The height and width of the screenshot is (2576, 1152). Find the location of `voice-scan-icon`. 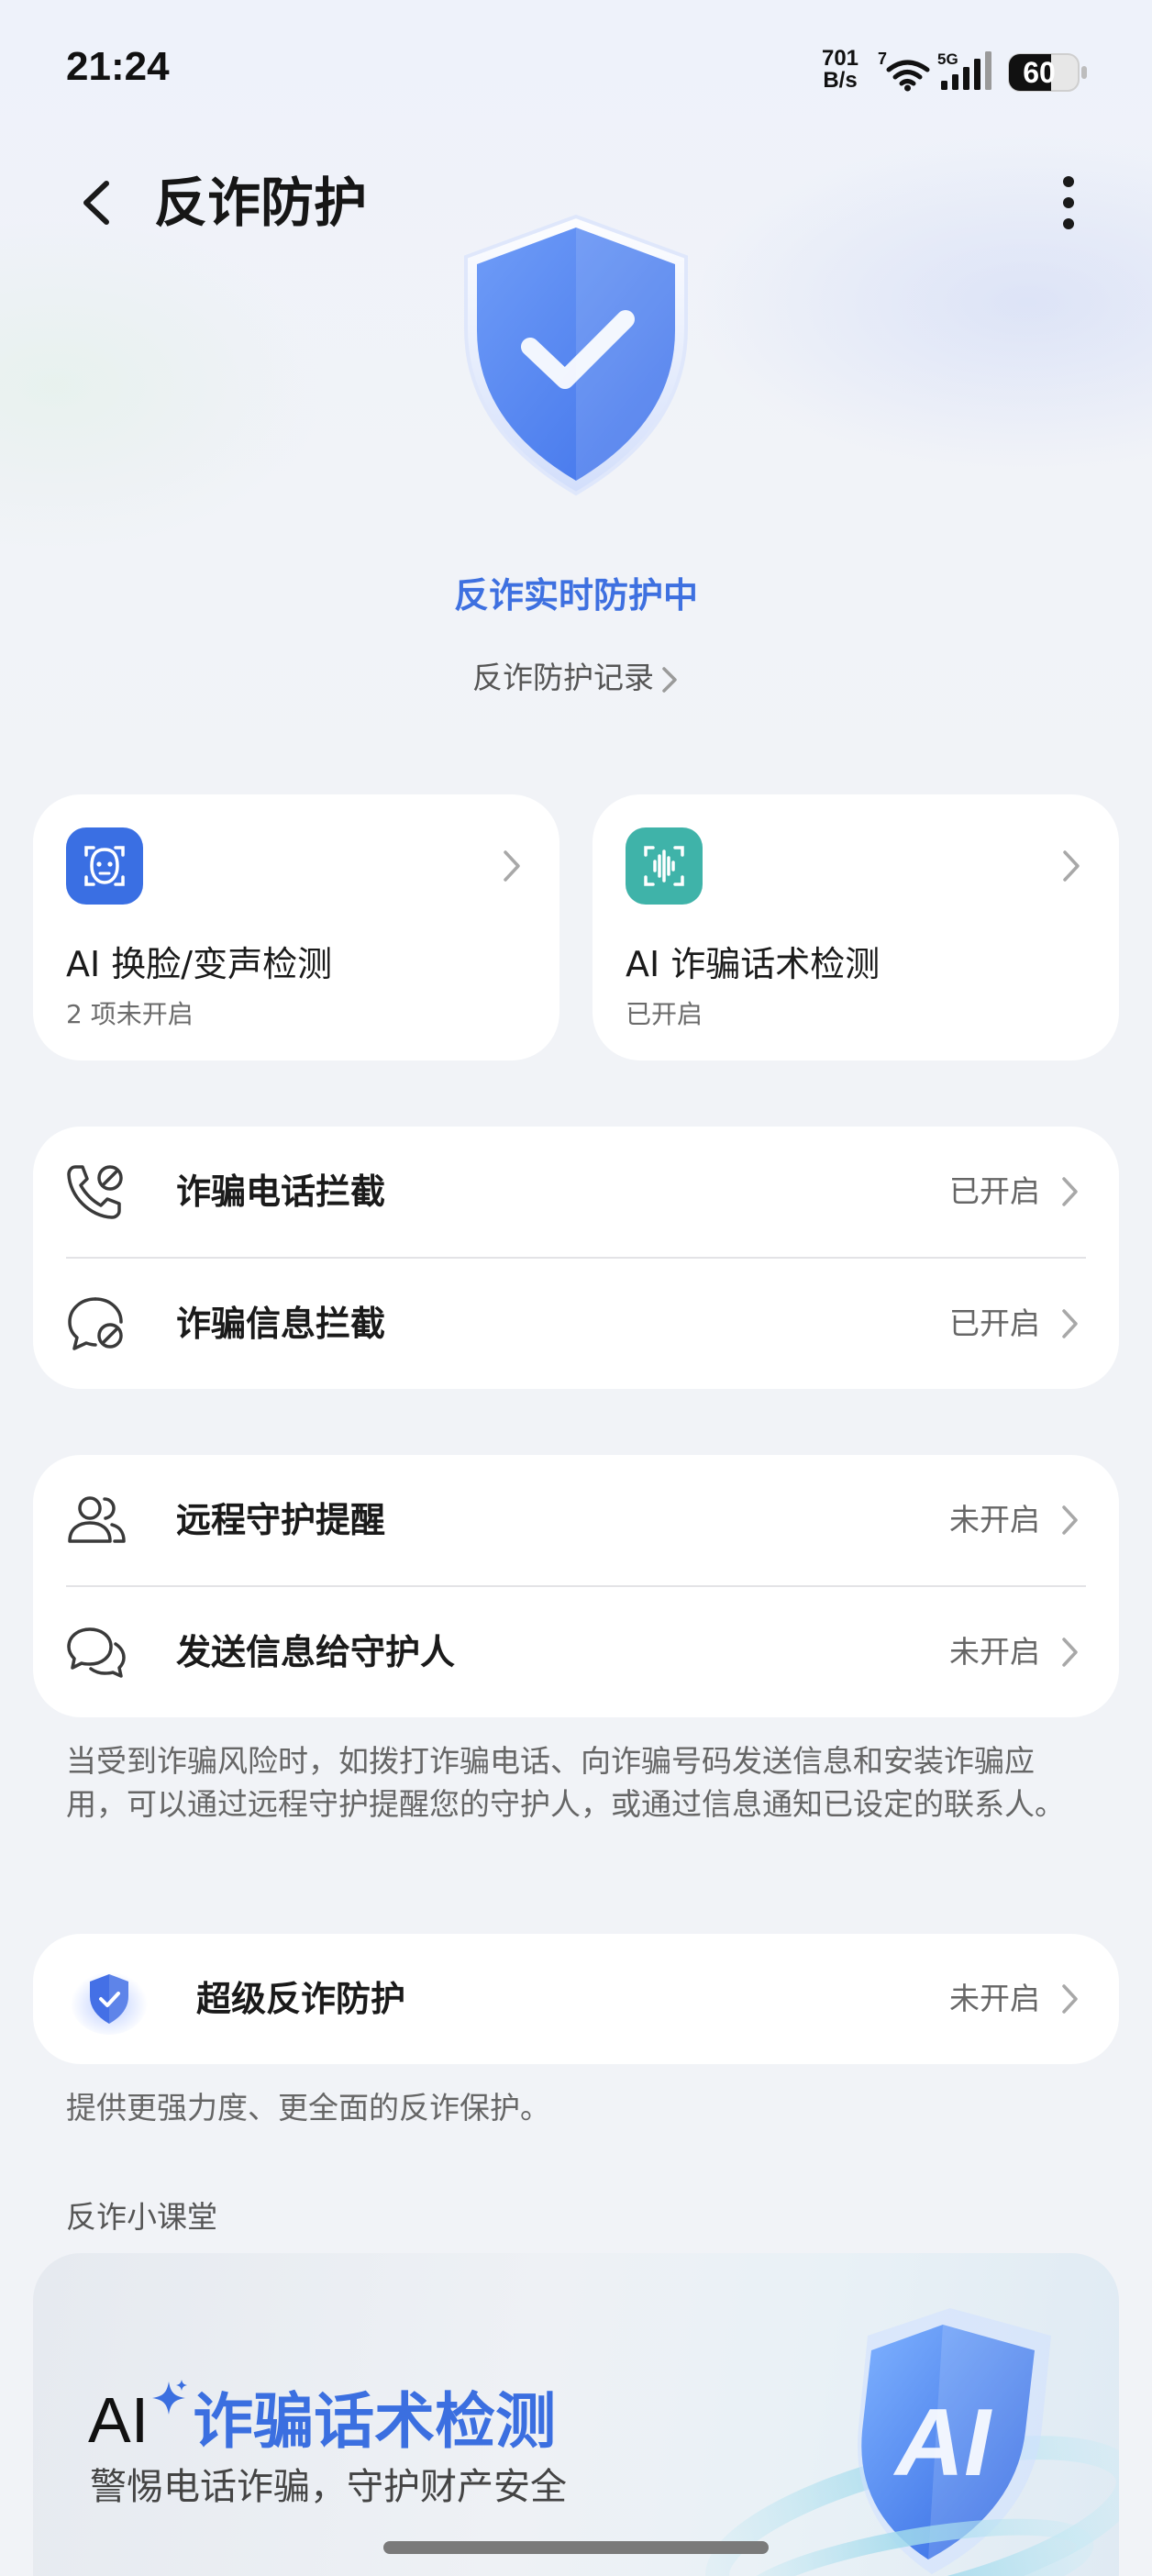

voice-scan-icon is located at coordinates (664, 866).